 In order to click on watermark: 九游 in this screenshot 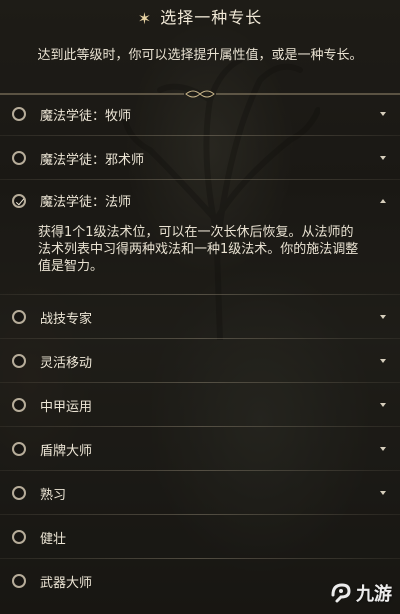, I will do `click(360, 593)`.